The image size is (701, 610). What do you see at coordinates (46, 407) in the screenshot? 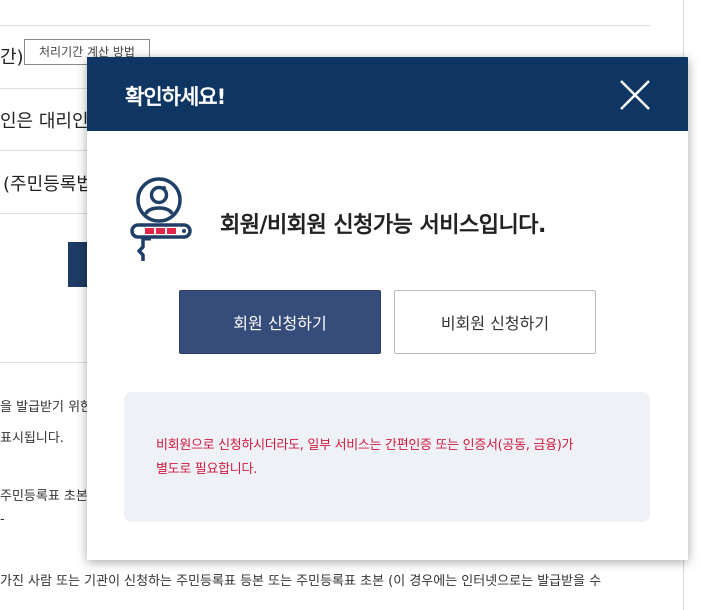
I see `issue-text-fragment: 을 발급받기 위한` at bounding box center [46, 407].